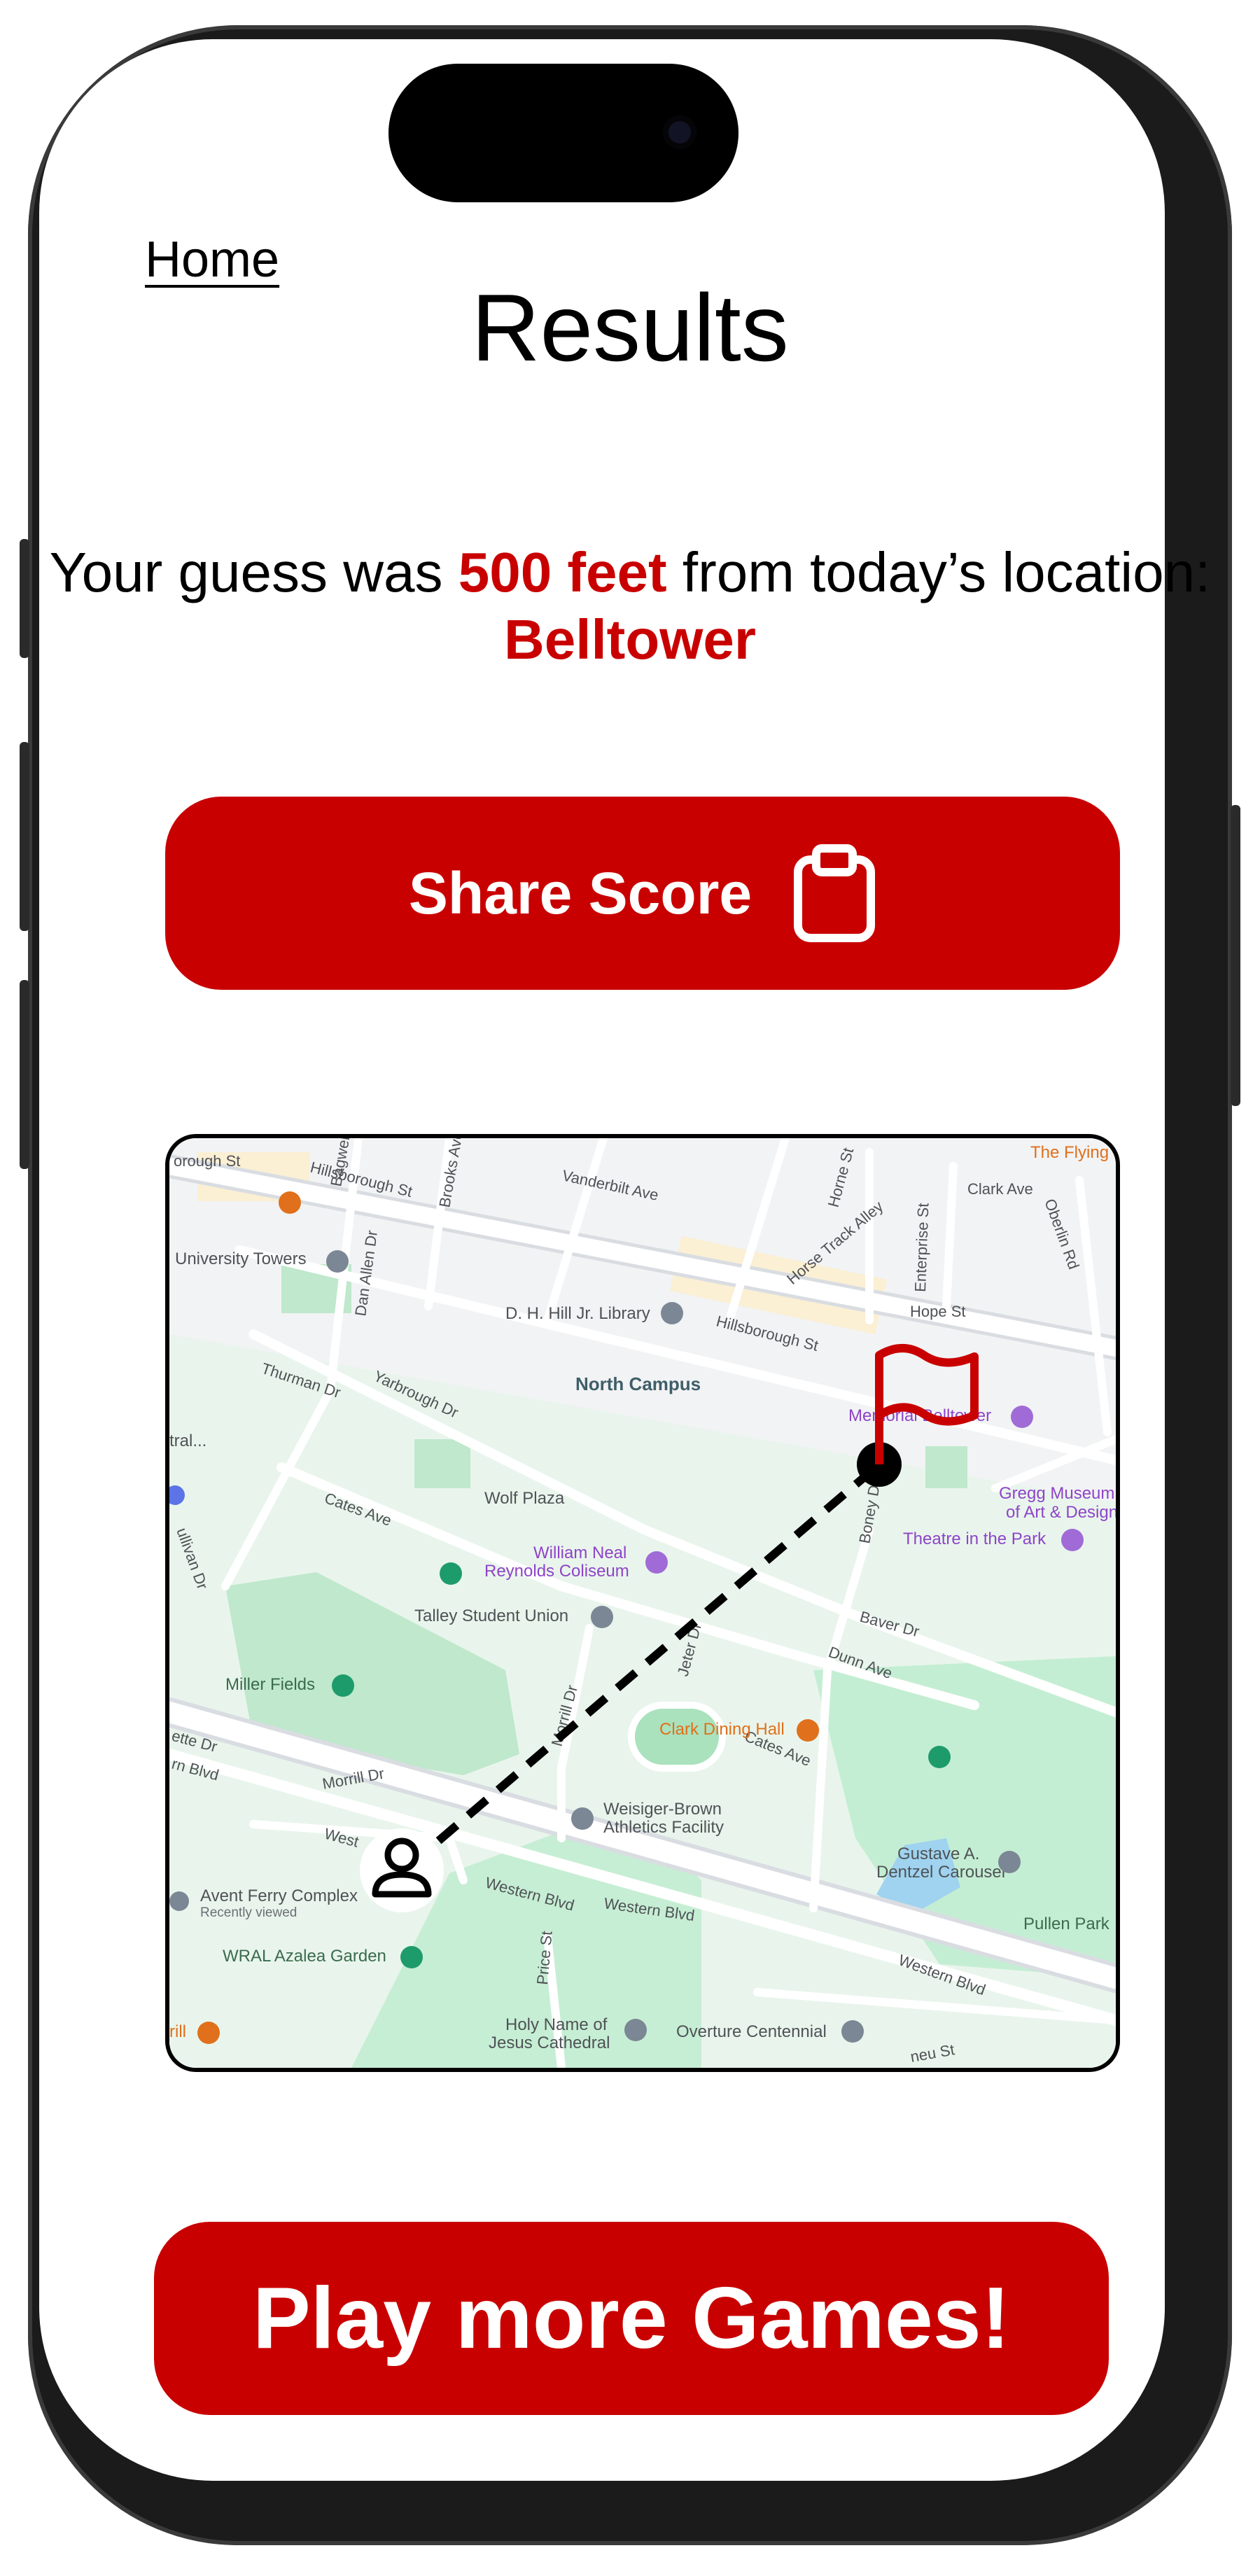 This screenshot has height=2576, width=1260. Describe the element at coordinates (921, 1247) in the screenshot. I see `map-label: Enterprise St` at that location.